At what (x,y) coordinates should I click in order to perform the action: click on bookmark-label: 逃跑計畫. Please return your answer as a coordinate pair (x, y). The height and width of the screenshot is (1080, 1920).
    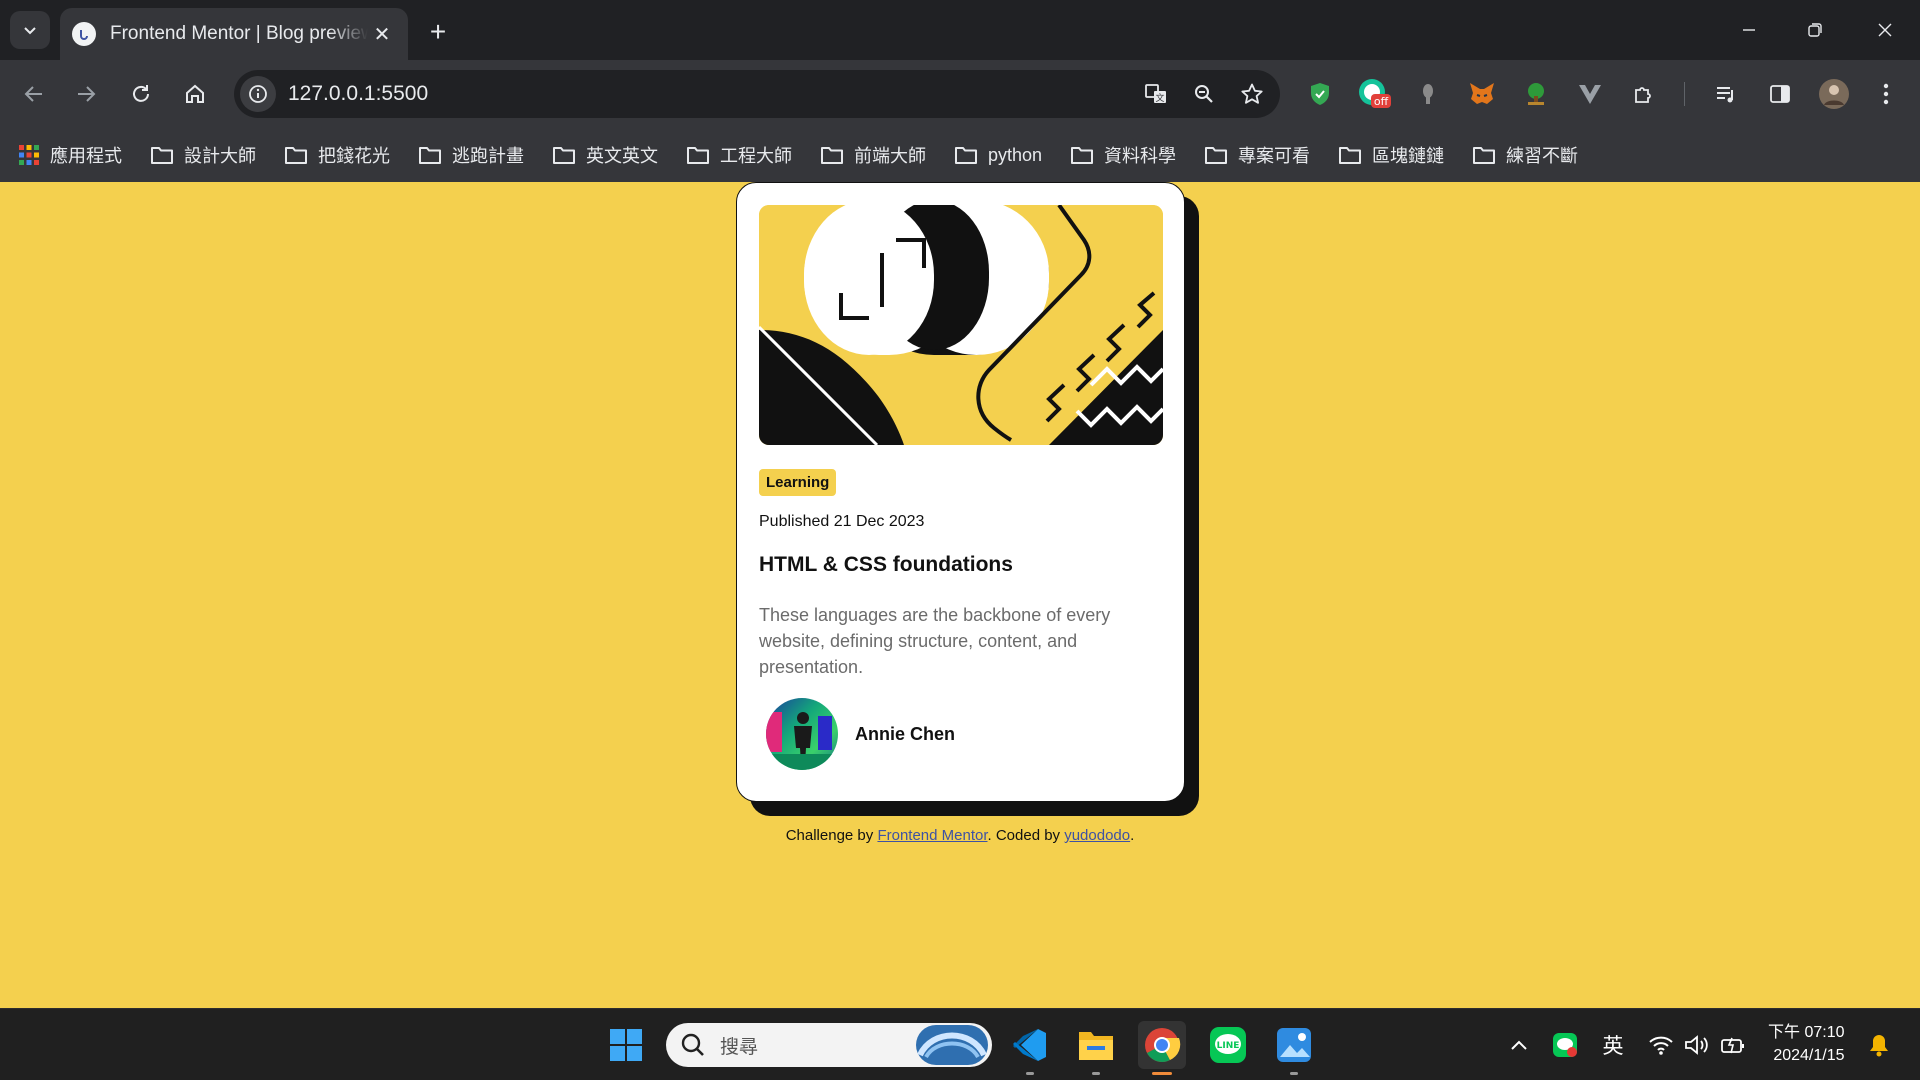
    Looking at the image, I should click on (488, 156).